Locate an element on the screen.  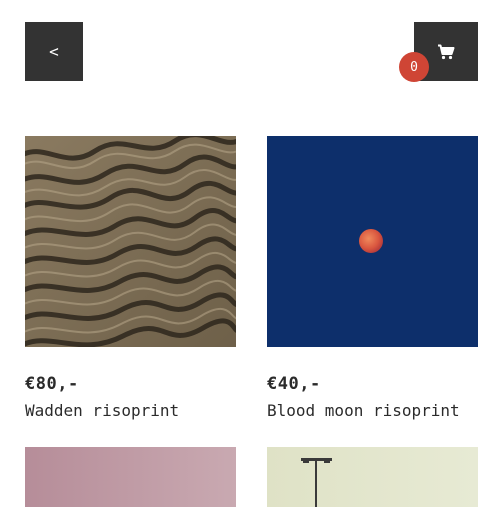
back-label: < is located at coordinates (54, 51).